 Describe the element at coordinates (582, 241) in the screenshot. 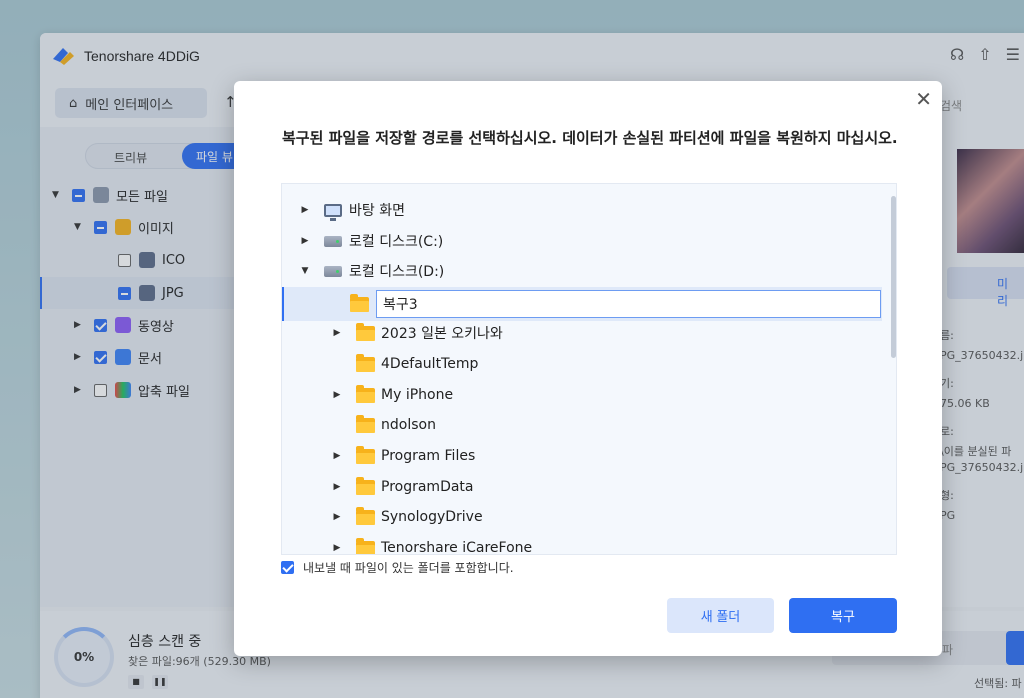

I see `folder-row-drive-c: ▶ 로컬 디스크(C:)` at that location.